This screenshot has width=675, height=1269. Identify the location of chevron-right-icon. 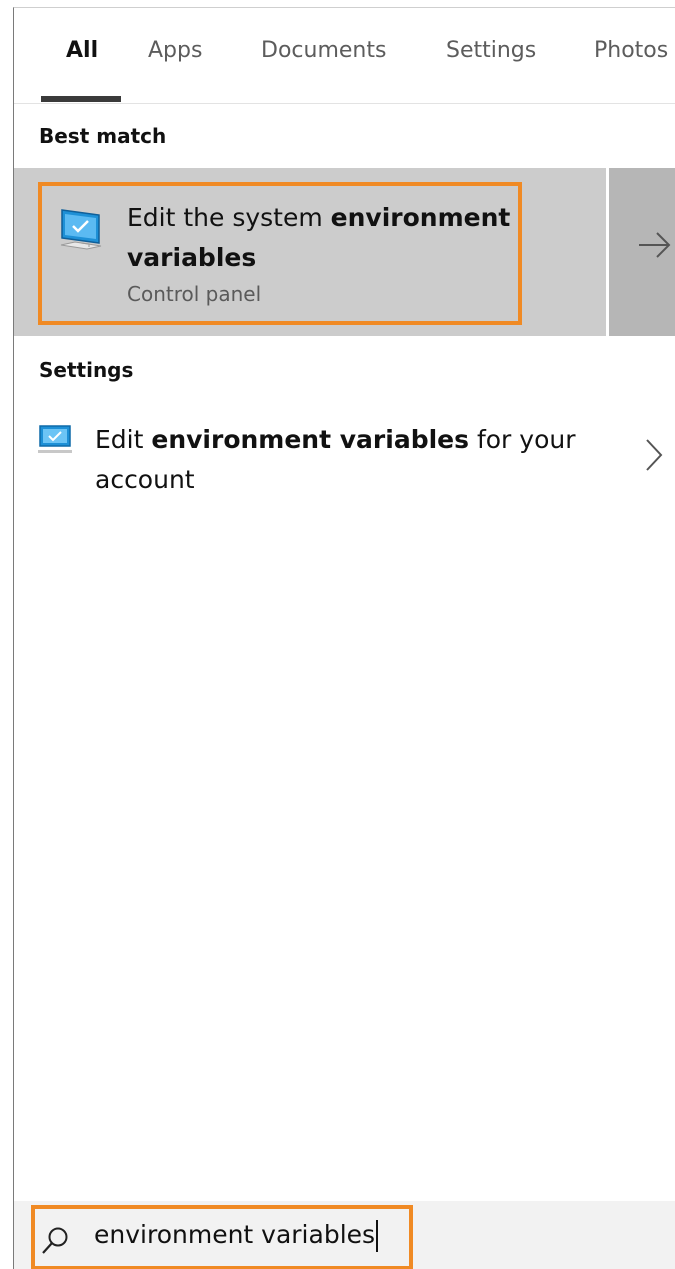
(654, 455).